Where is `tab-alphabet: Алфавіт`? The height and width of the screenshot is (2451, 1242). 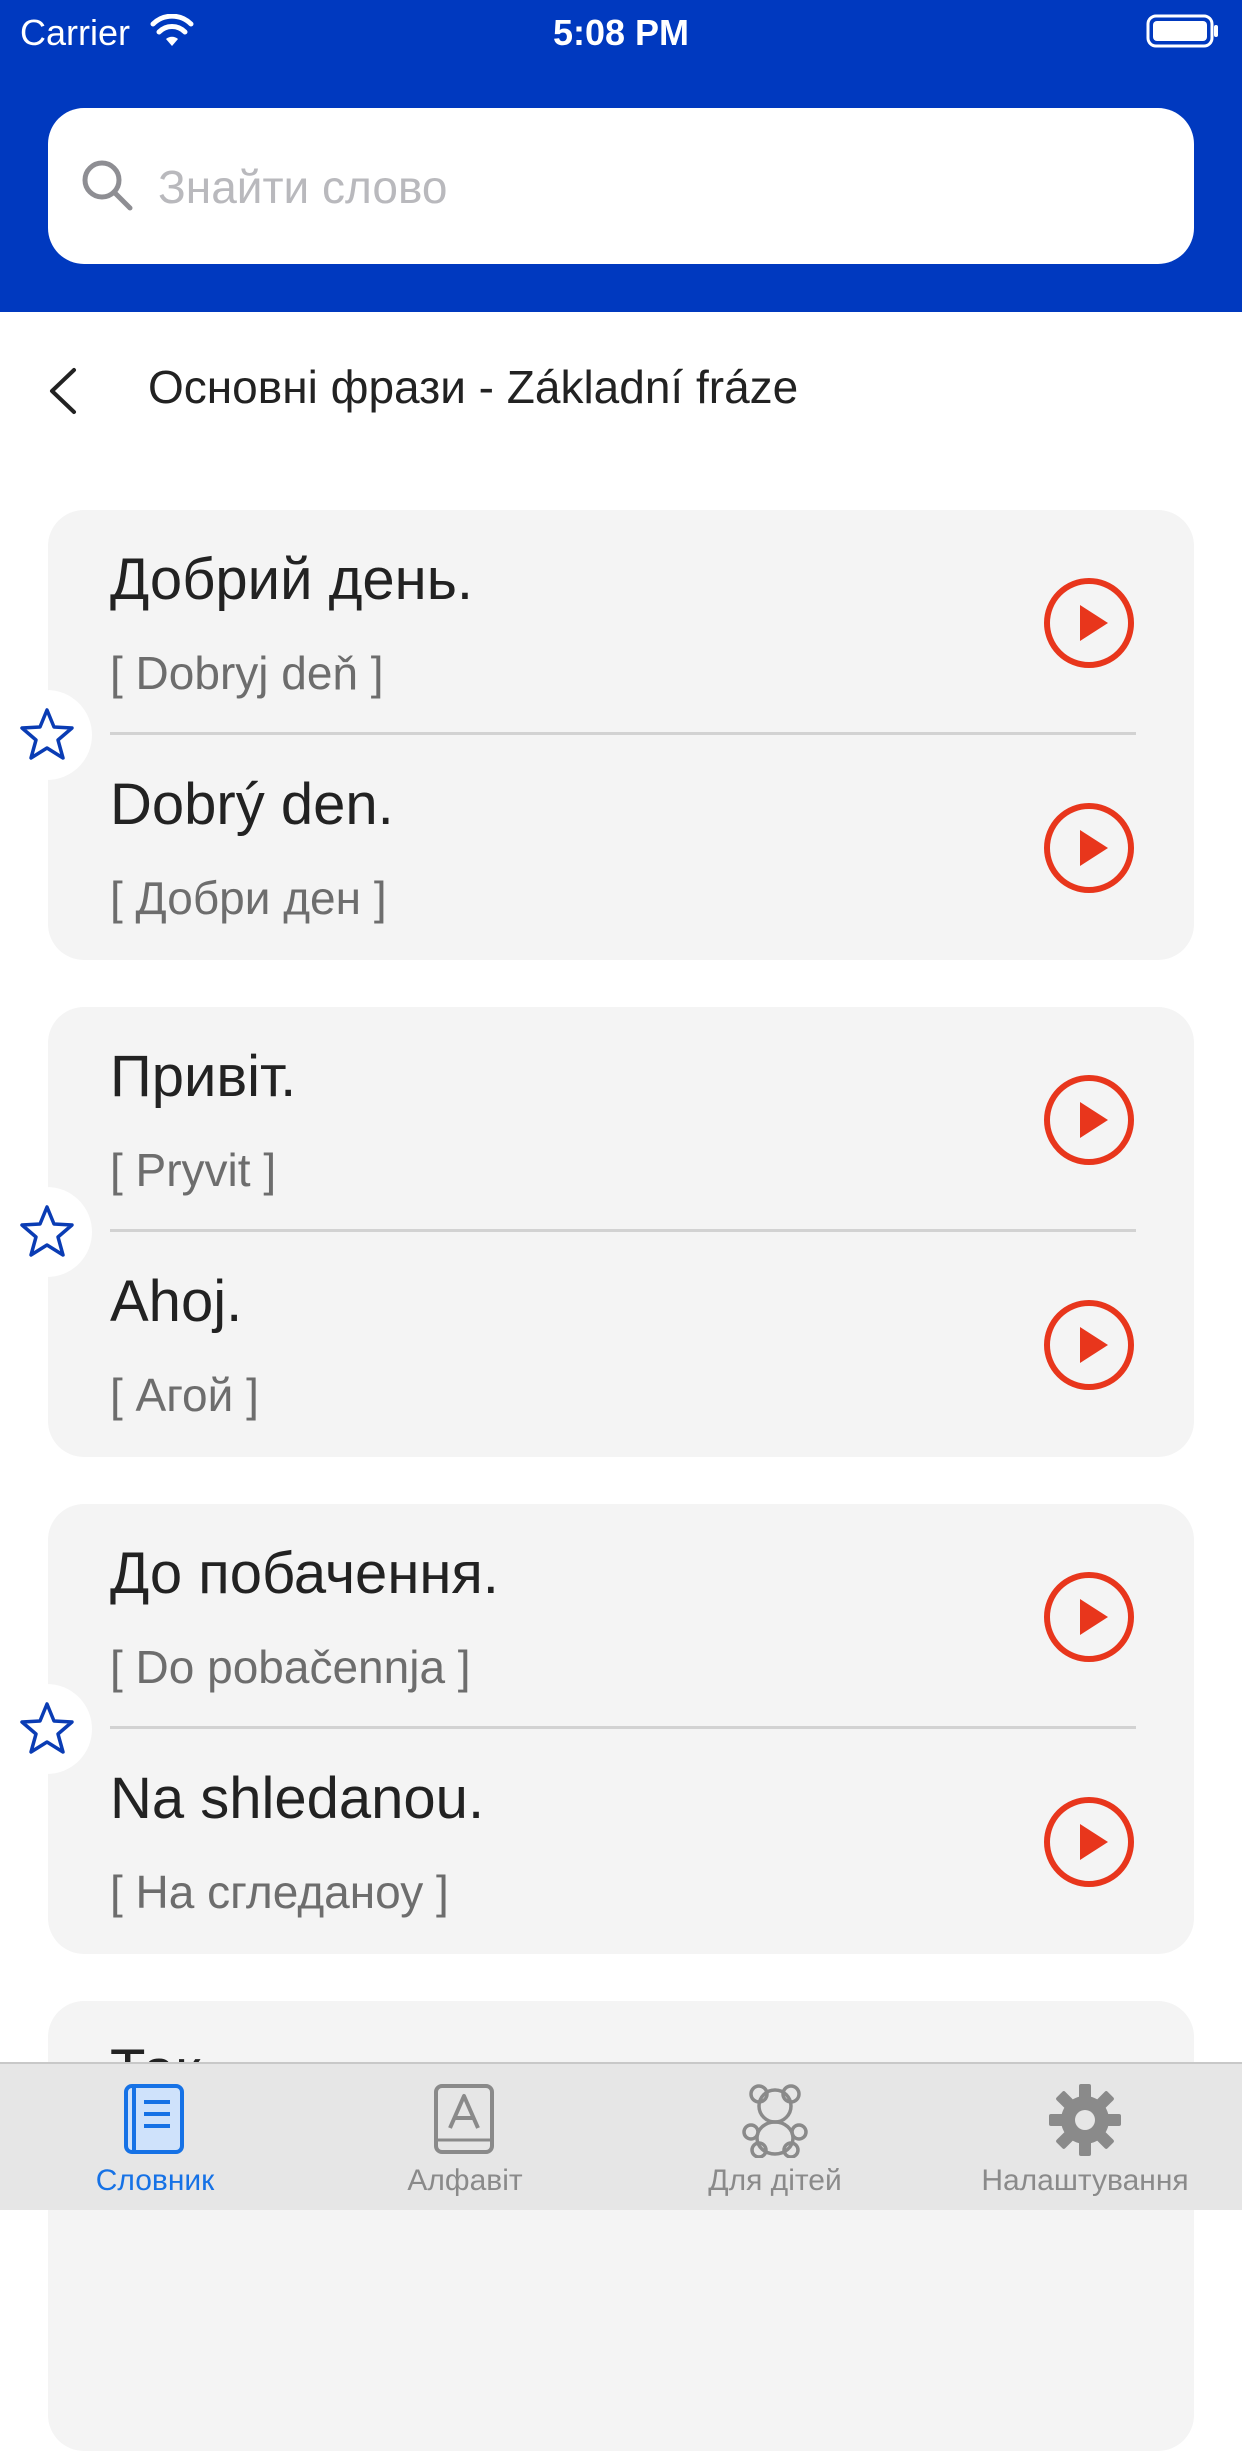
tab-alphabet: Алфавіт is located at coordinates (465, 2137).